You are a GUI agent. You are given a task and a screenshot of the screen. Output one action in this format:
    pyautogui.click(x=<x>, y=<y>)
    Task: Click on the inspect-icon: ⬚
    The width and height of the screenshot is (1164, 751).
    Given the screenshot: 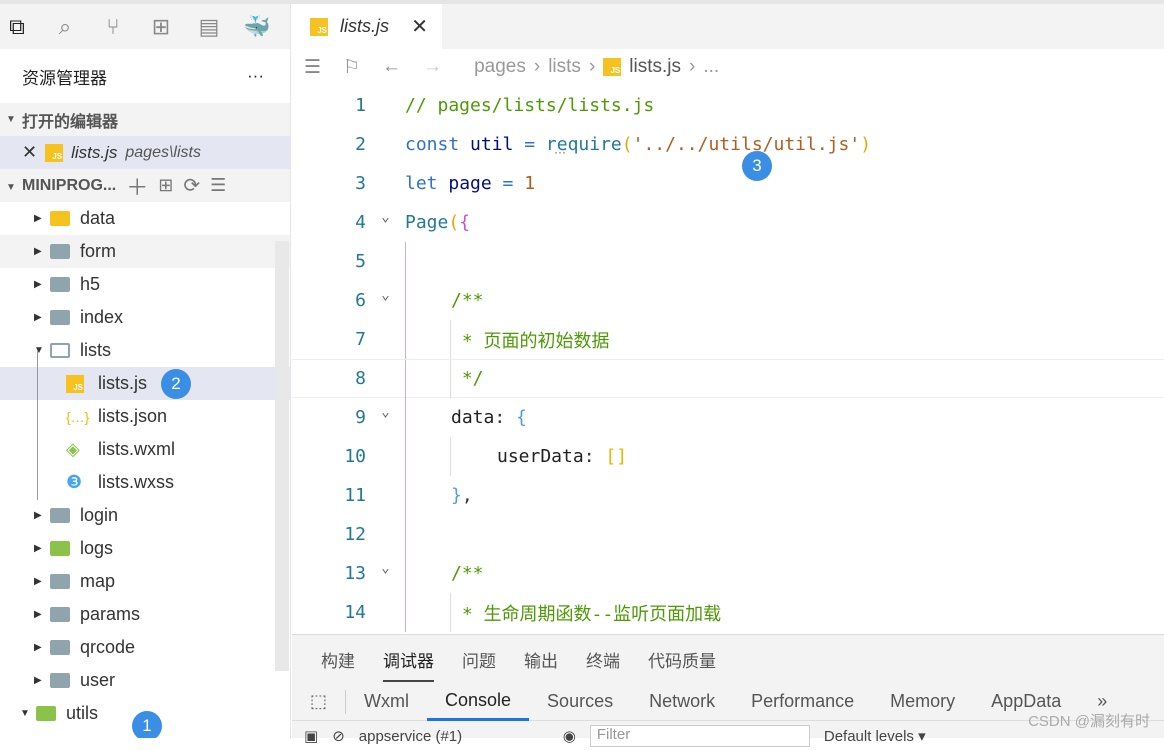 What is the action you would take?
    pyautogui.click(x=319, y=701)
    